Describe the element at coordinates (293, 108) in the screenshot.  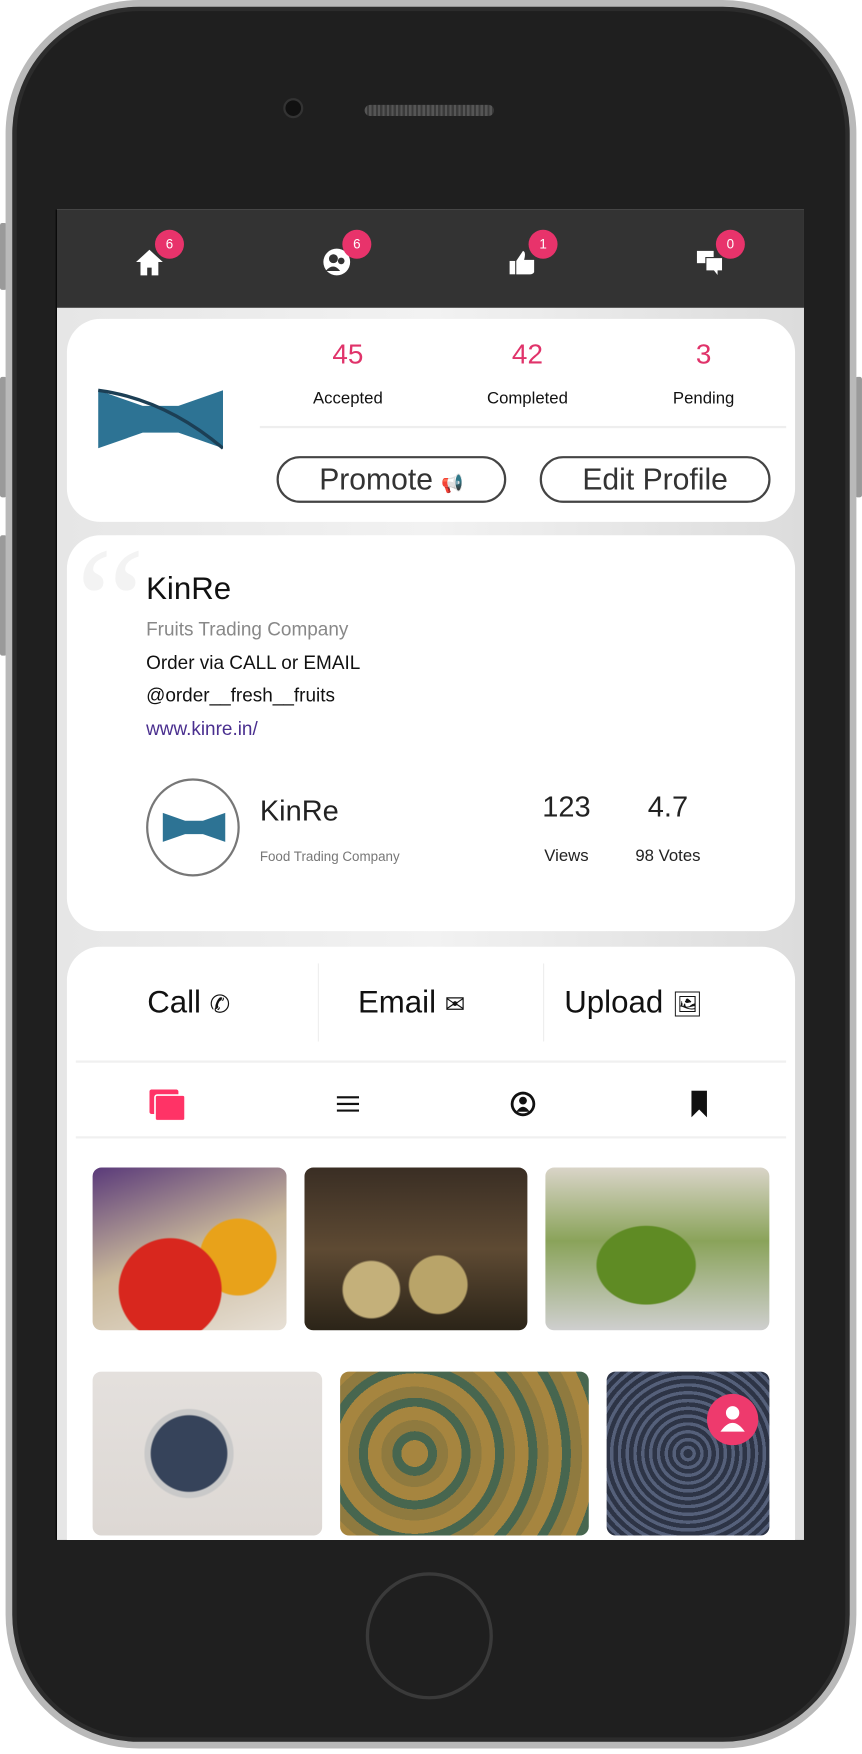
I see `front-camera` at that location.